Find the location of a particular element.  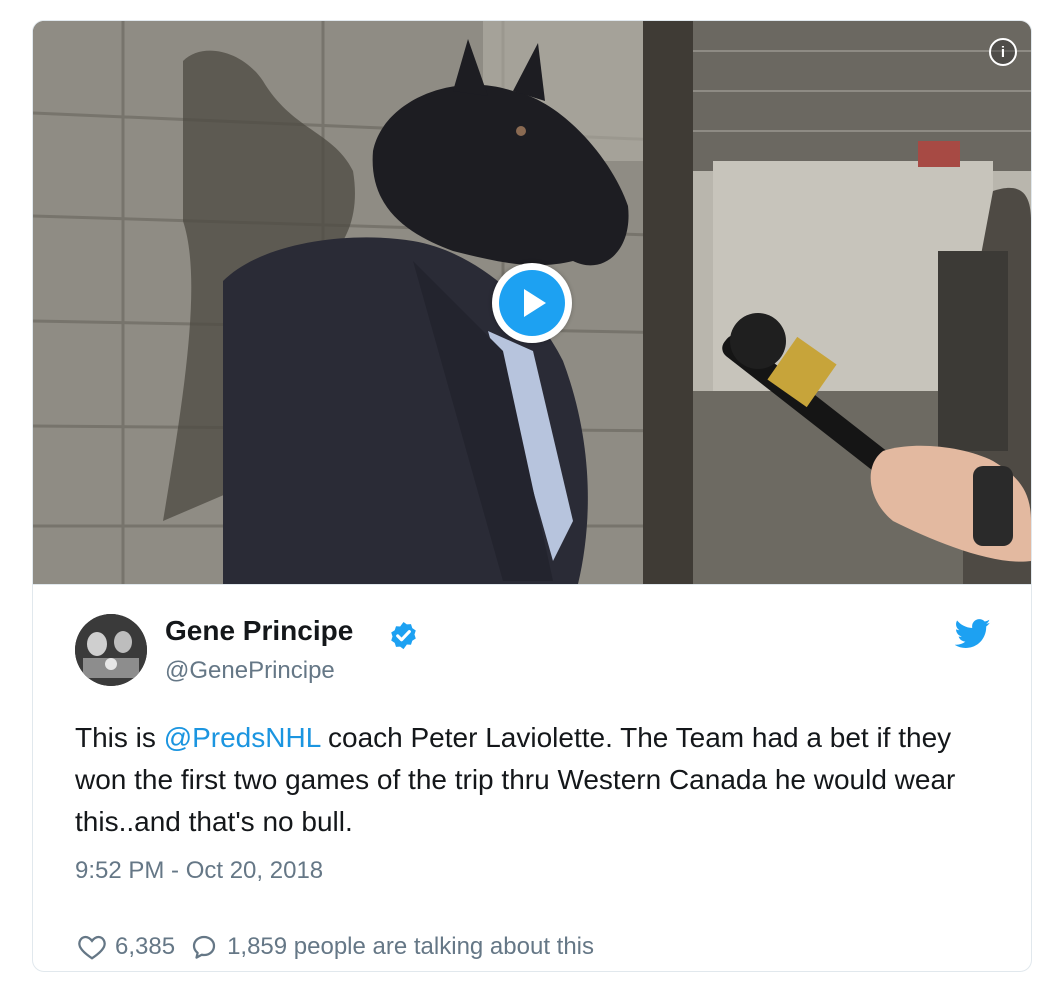

mention-link: @PredsNHL is located at coordinates (242, 737).